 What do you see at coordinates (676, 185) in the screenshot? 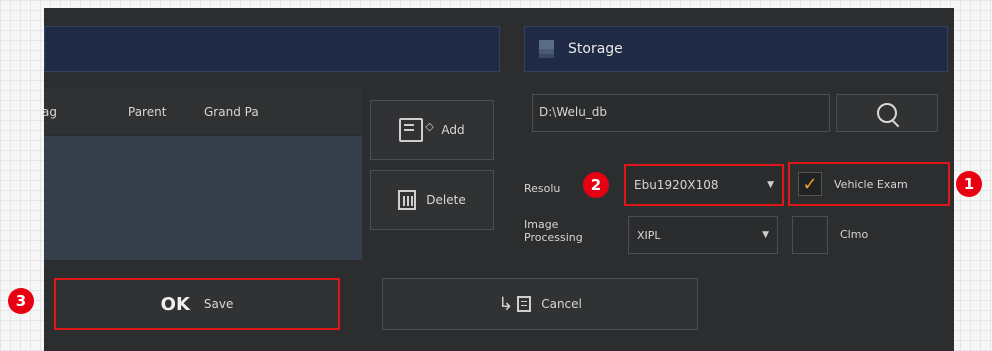
I see `resolution-value: Ebu1920X108` at bounding box center [676, 185].